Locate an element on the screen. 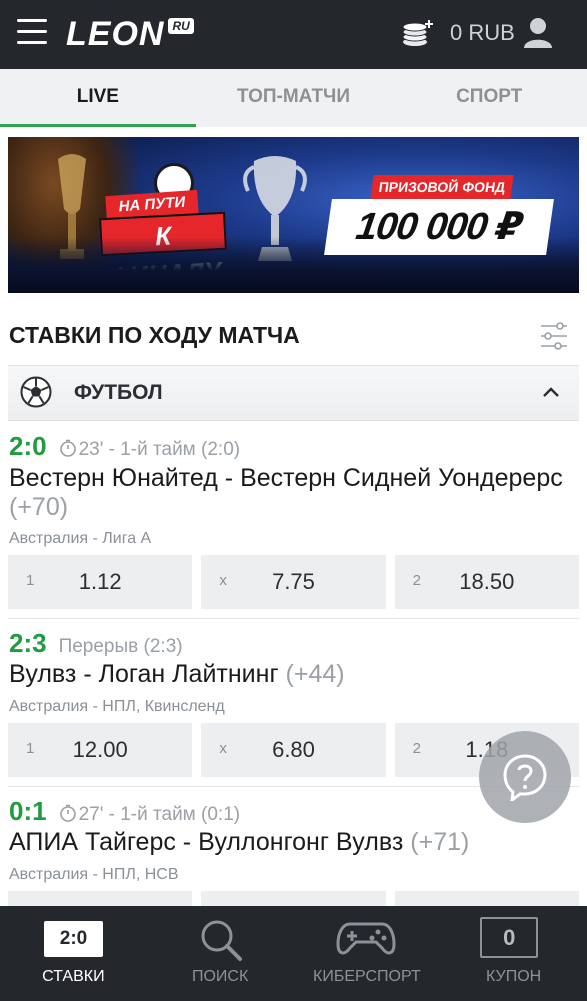  nav-esports: КИБЕРСПОРТ is located at coordinates (367, 953).